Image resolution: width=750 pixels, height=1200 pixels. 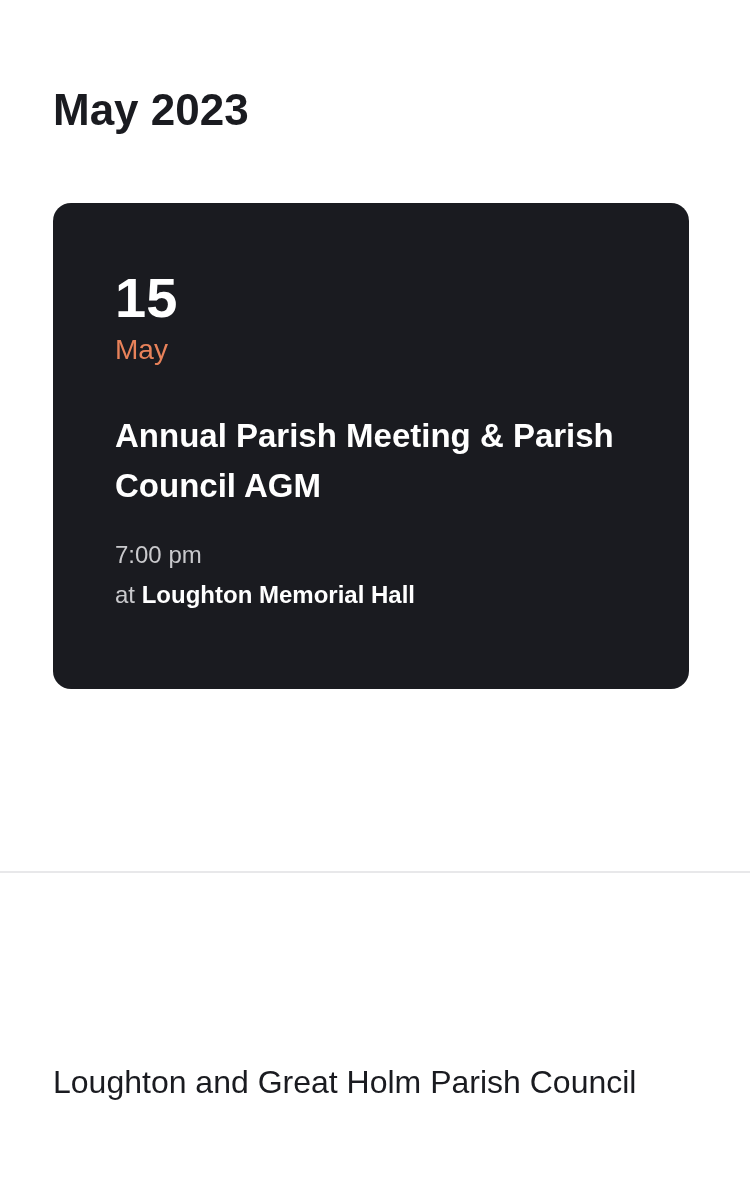 What do you see at coordinates (265, 594) in the screenshot?
I see `event-location: at Loughton Memorial Hall` at bounding box center [265, 594].